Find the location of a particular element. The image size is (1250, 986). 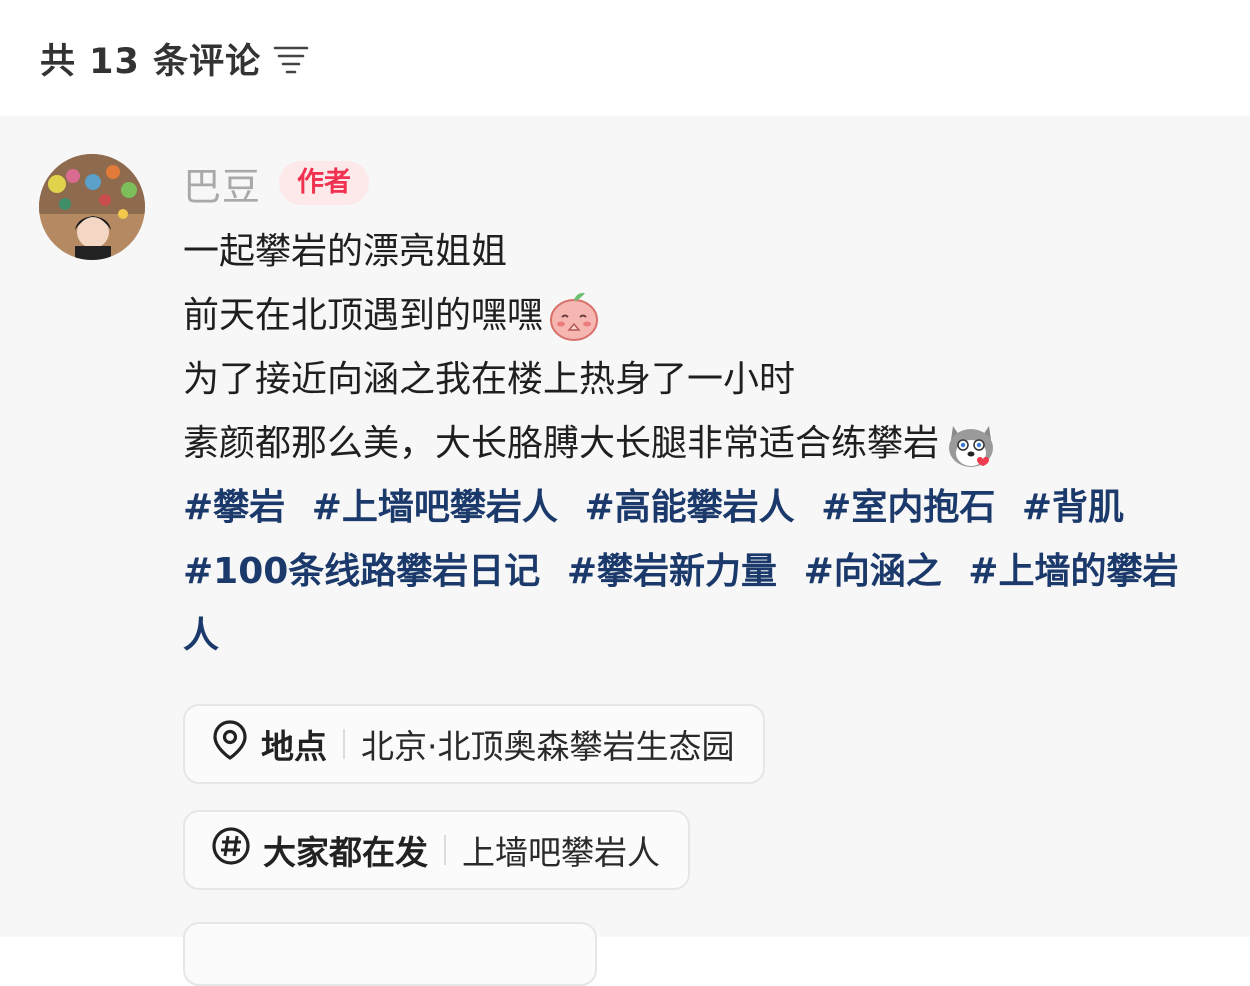

sort-lines-icon is located at coordinates (291, 60).